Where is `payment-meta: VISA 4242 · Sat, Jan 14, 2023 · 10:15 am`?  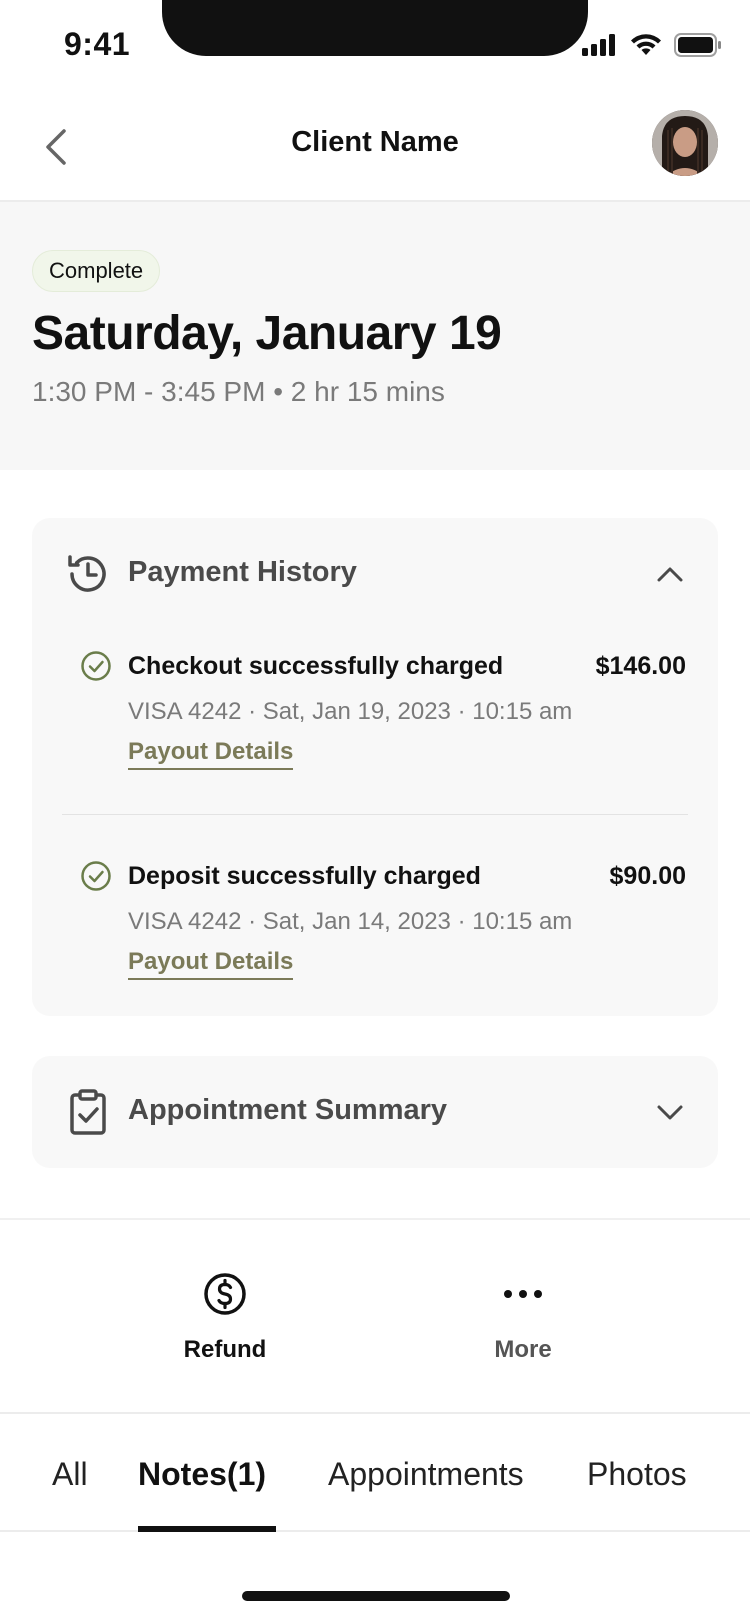 payment-meta: VISA 4242 · Sat, Jan 14, 2023 · 10:15 am is located at coordinates (350, 921).